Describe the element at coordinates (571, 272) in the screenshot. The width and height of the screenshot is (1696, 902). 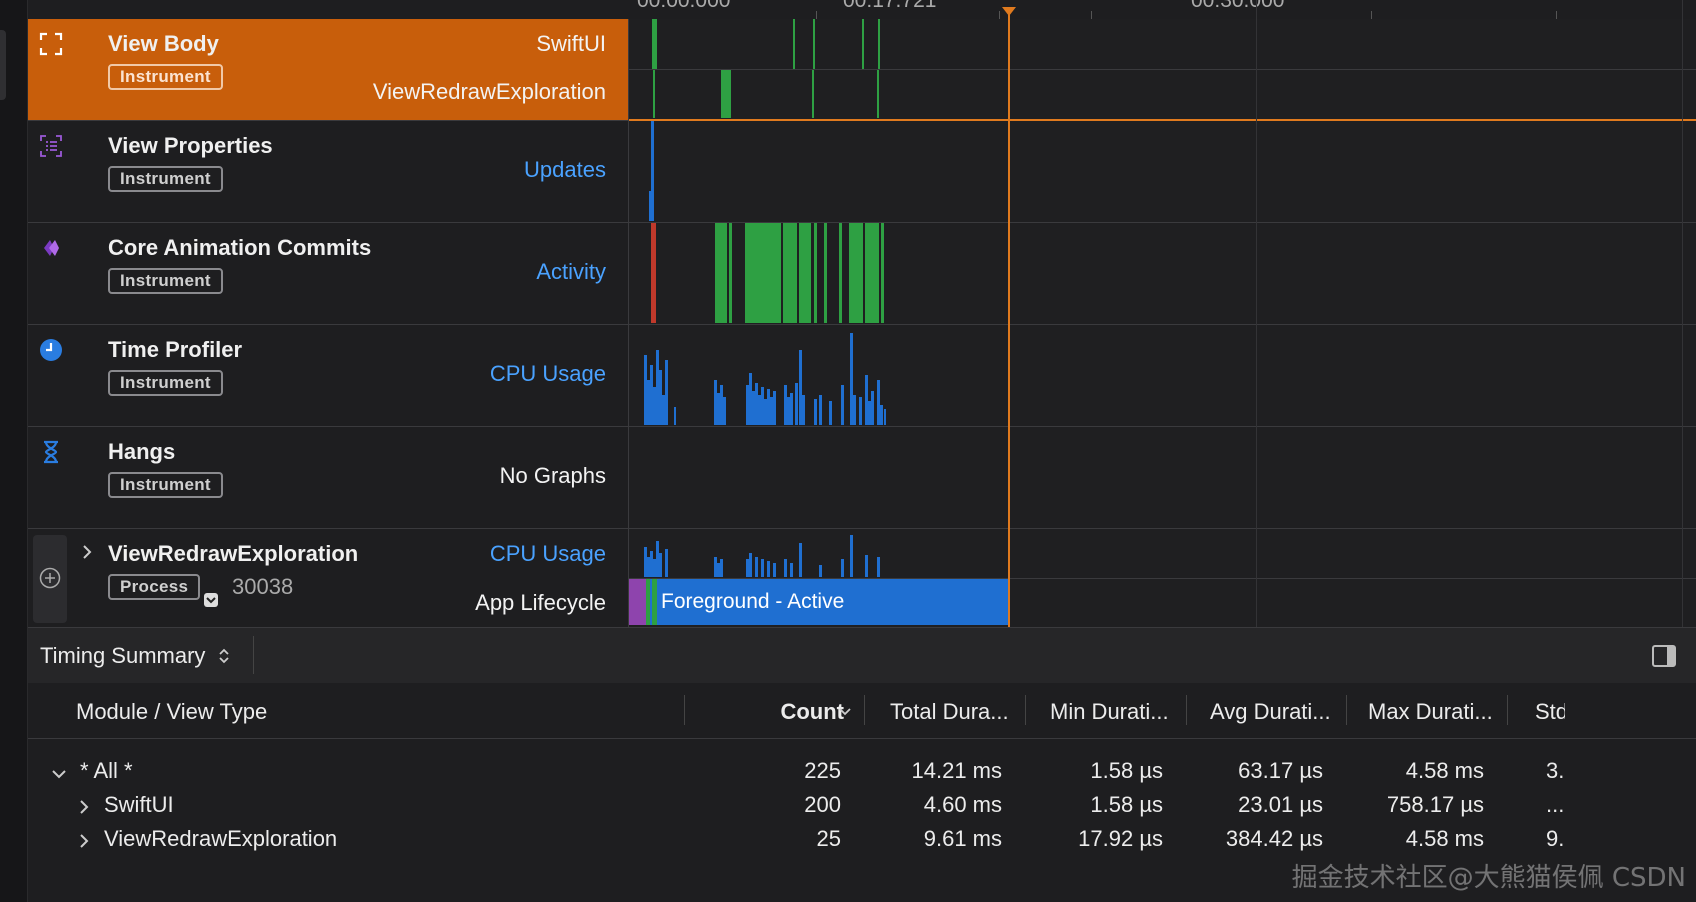
I see `graph-label: Activity` at that location.